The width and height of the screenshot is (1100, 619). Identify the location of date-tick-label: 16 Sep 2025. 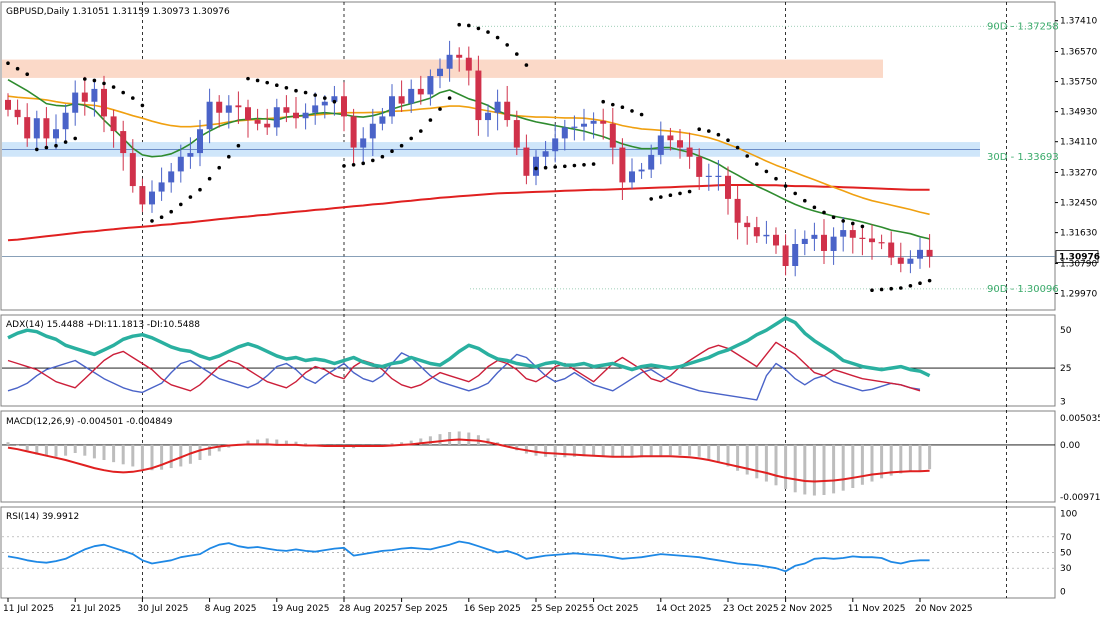
(492, 609).